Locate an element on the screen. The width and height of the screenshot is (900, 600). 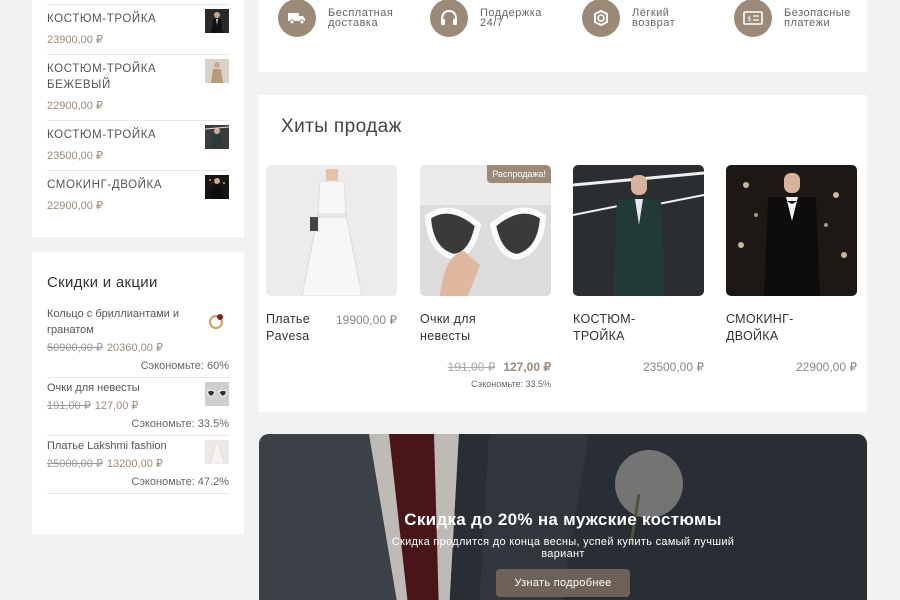
new-price: 13200,00 ₽ is located at coordinates (134, 464).